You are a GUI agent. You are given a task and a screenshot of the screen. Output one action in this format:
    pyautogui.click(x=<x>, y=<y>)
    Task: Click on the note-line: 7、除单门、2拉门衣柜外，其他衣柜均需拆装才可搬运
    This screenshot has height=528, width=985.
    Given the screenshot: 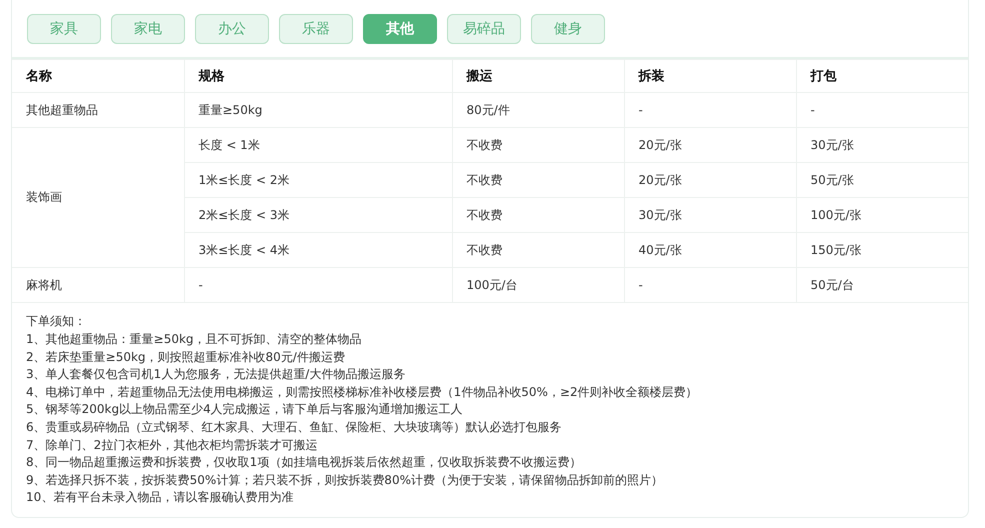 What is the action you would take?
    pyautogui.click(x=172, y=445)
    